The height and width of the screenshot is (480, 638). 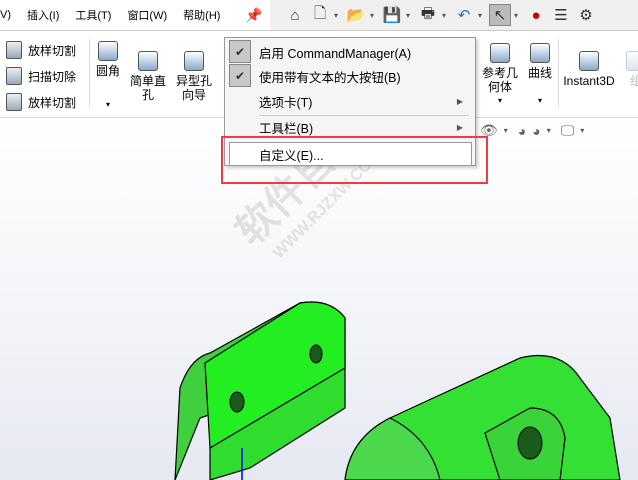 I want to click on menu-item-enable-commandmanager: ✔ 启用 CommandManager(A), so click(x=350, y=52).